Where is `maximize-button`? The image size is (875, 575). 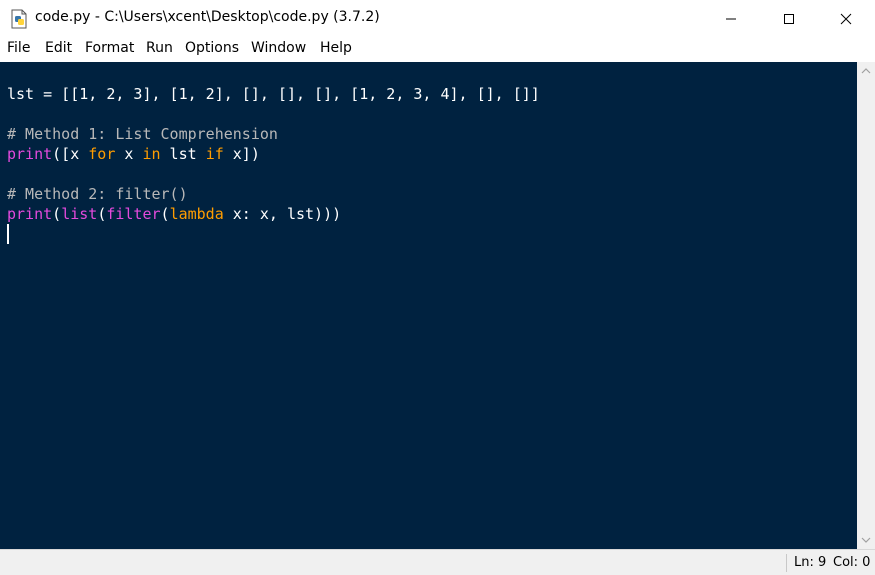 maximize-button is located at coordinates (789, 18).